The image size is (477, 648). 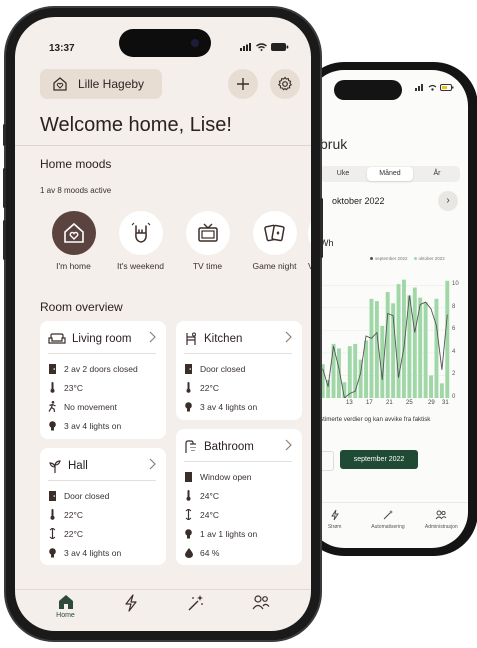 I want to click on room-status-row: 23°C, so click(x=93, y=387).